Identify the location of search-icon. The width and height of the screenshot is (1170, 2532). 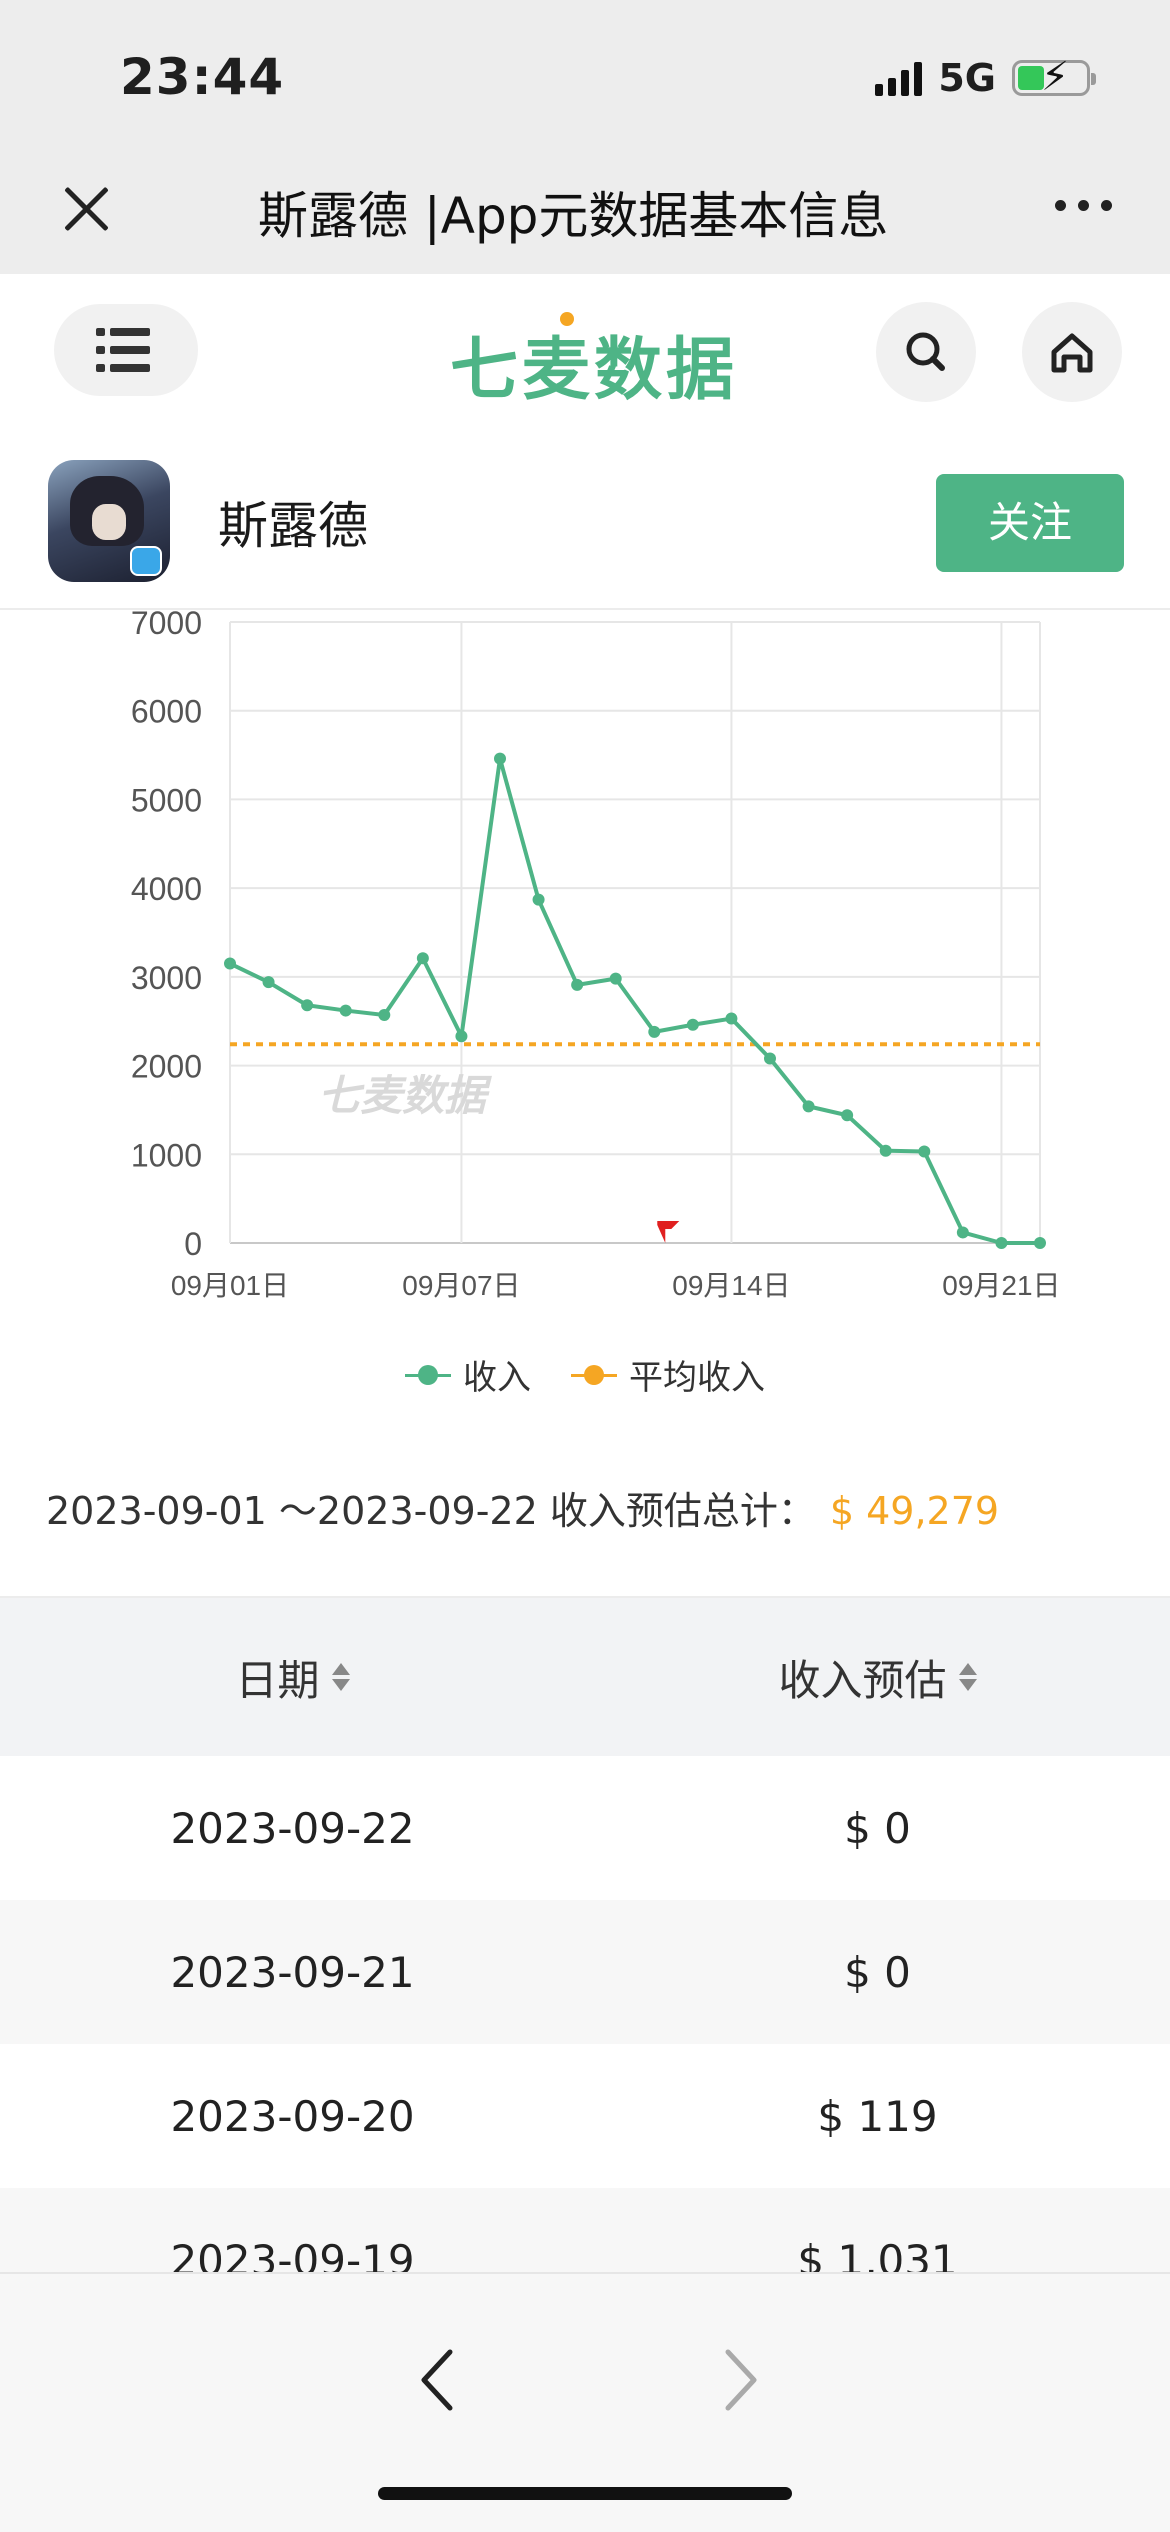
(925, 351).